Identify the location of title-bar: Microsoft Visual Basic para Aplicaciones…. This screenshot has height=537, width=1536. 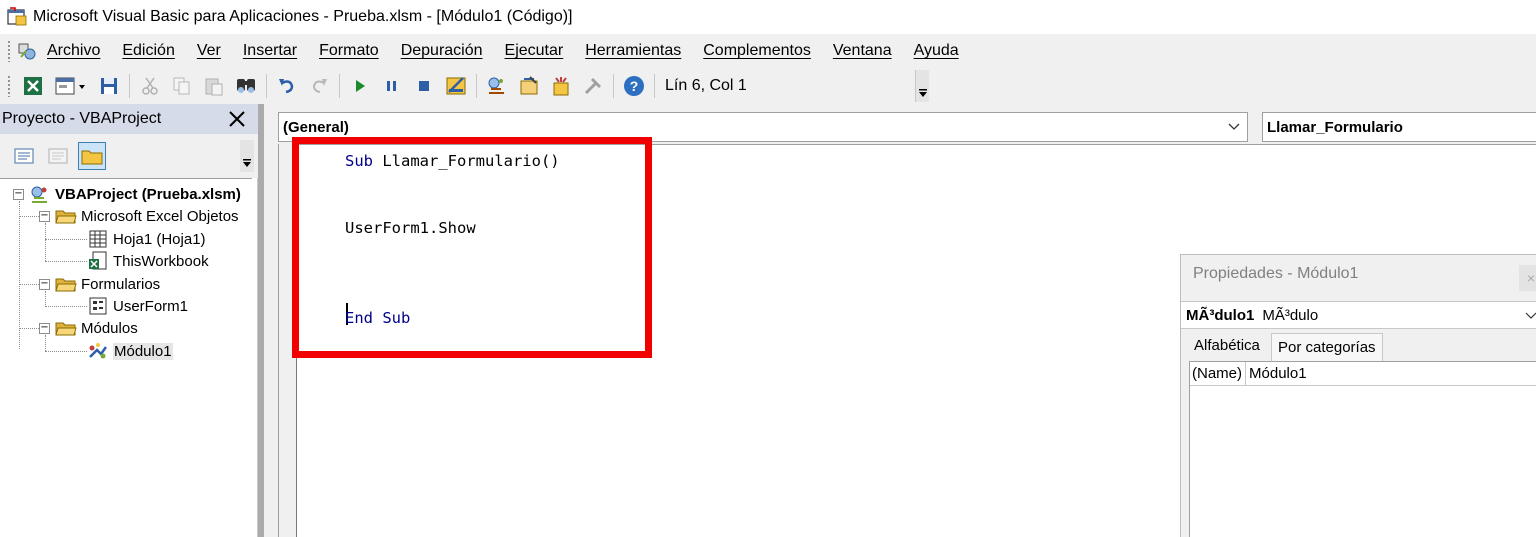
(768, 17).